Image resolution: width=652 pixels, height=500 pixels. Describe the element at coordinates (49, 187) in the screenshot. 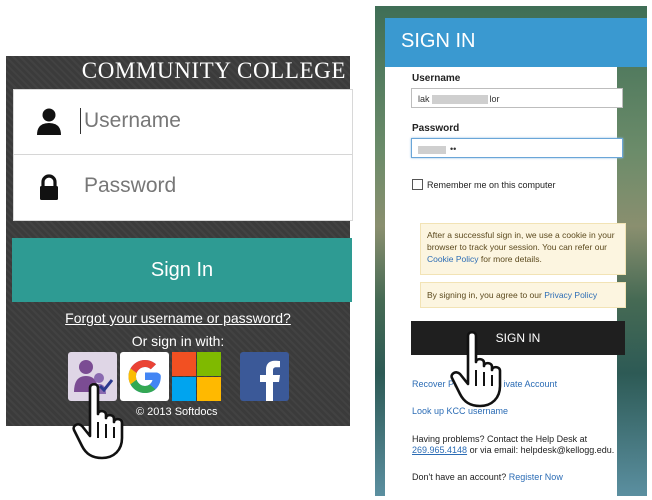

I see `lock-icon` at that location.